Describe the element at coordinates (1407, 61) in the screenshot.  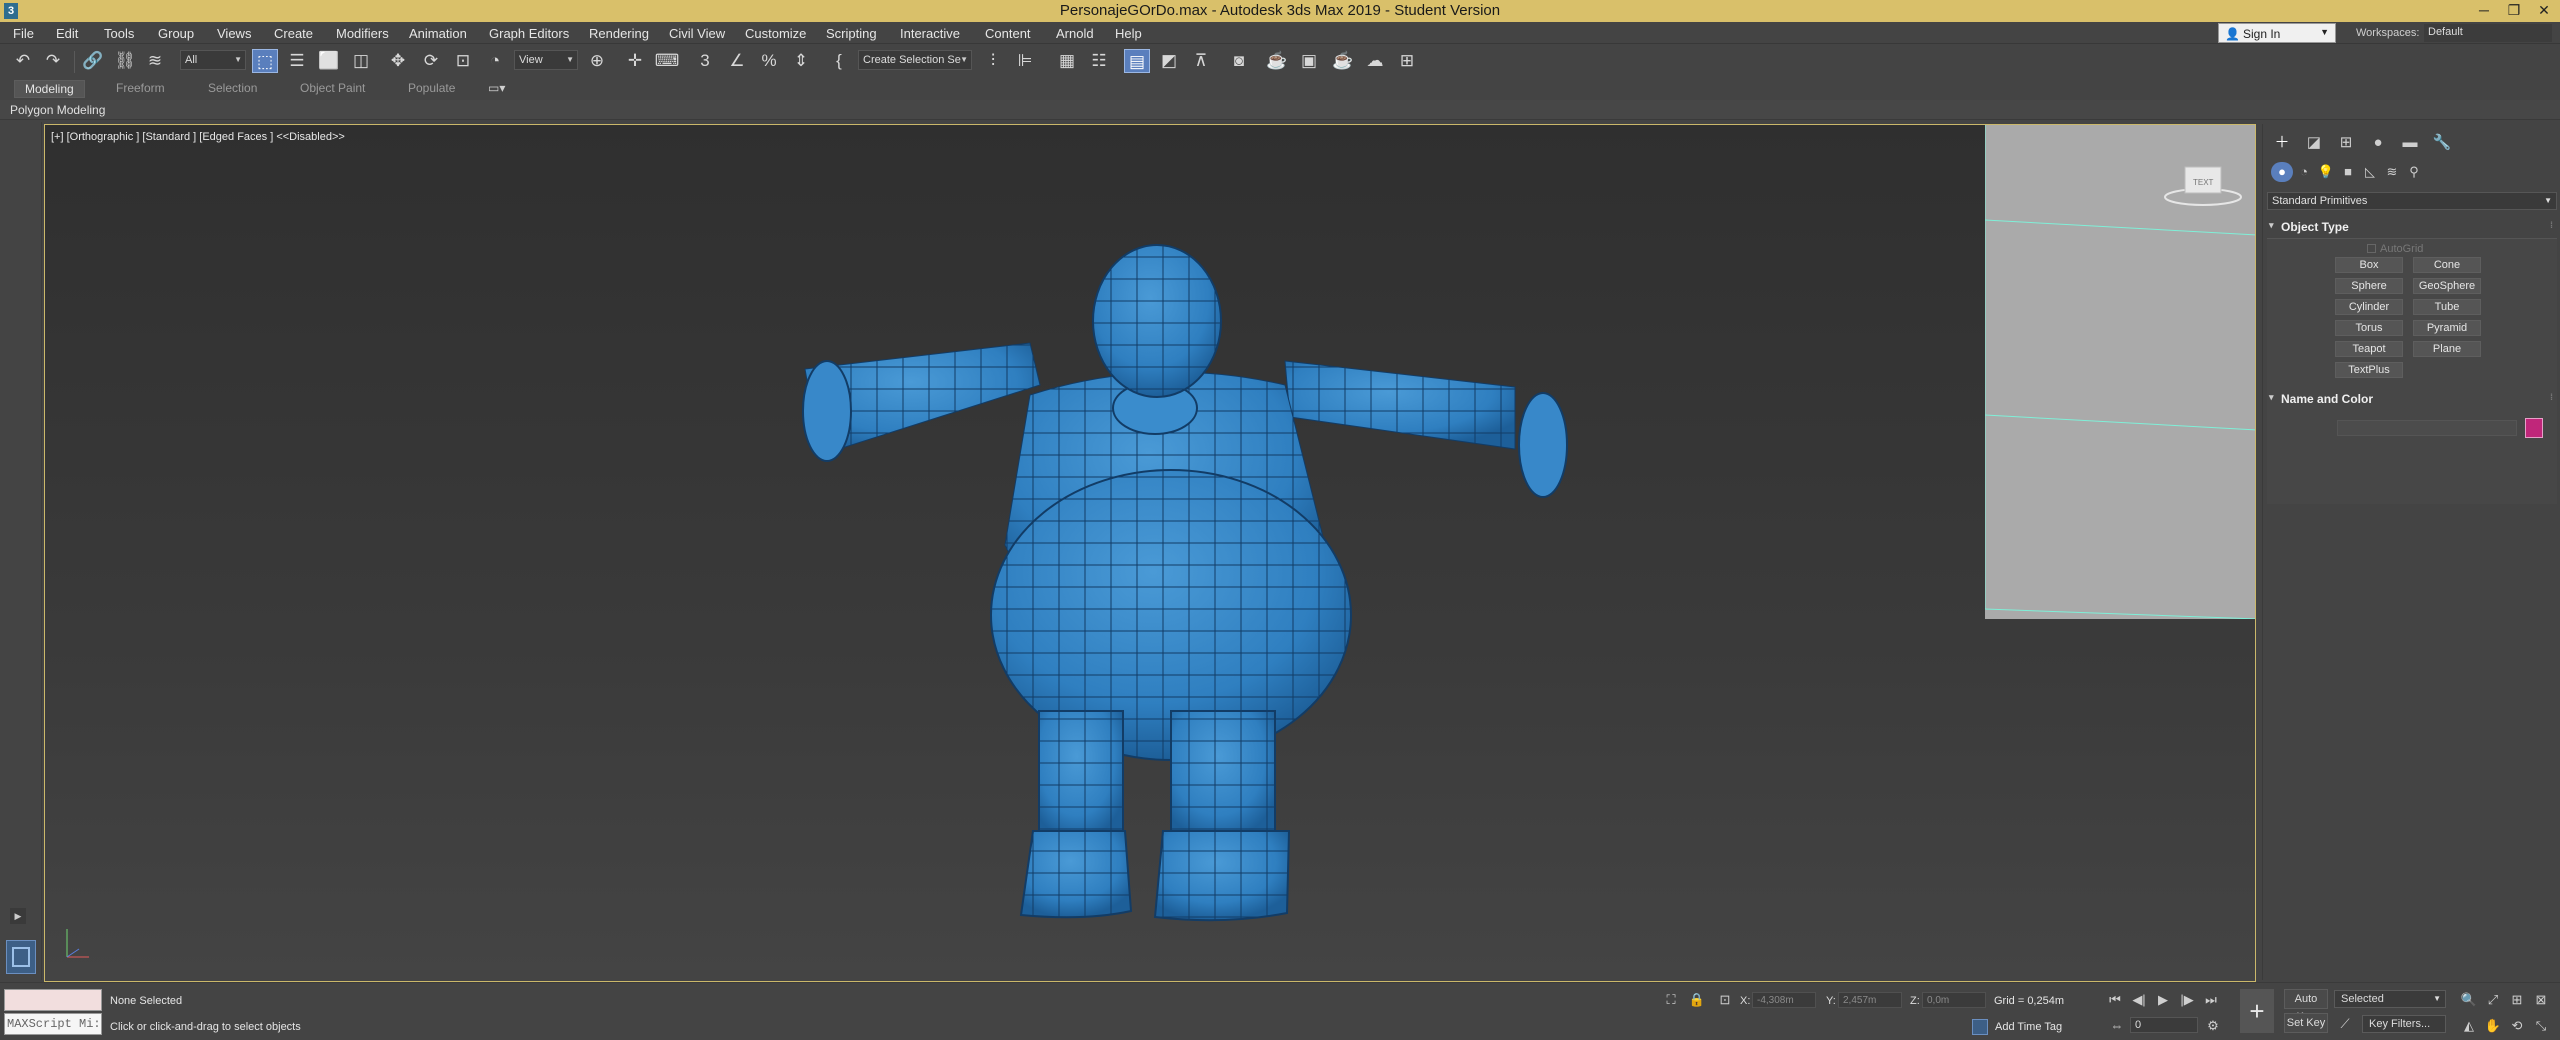
I see `a360-gallery-icon: ⊞` at that location.